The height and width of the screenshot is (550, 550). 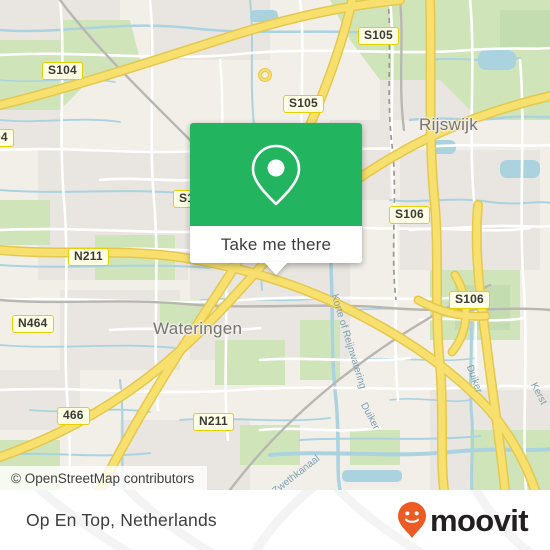 What do you see at coordinates (469, 300) in the screenshot?
I see `road-shield-s106-lower: S106` at bounding box center [469, 300].